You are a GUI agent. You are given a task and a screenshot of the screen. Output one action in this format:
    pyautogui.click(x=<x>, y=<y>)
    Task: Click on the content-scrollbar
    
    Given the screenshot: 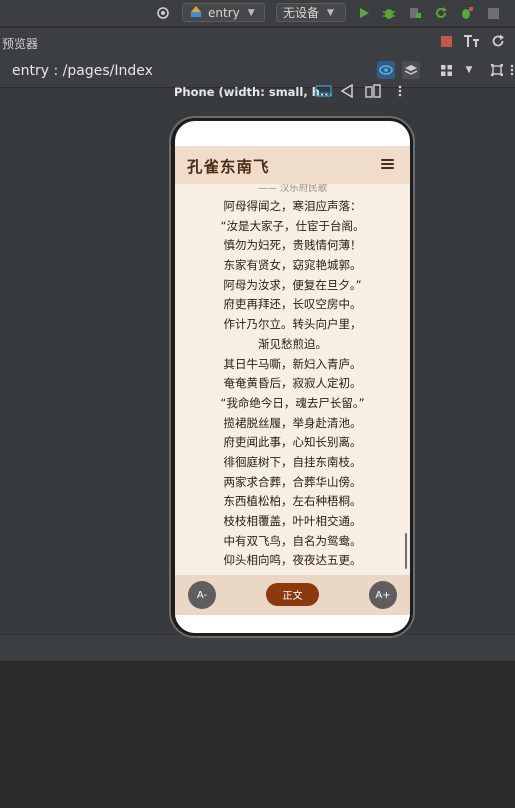 What is the action you would take?
    pyautogui.click(x=406, y=551)
    